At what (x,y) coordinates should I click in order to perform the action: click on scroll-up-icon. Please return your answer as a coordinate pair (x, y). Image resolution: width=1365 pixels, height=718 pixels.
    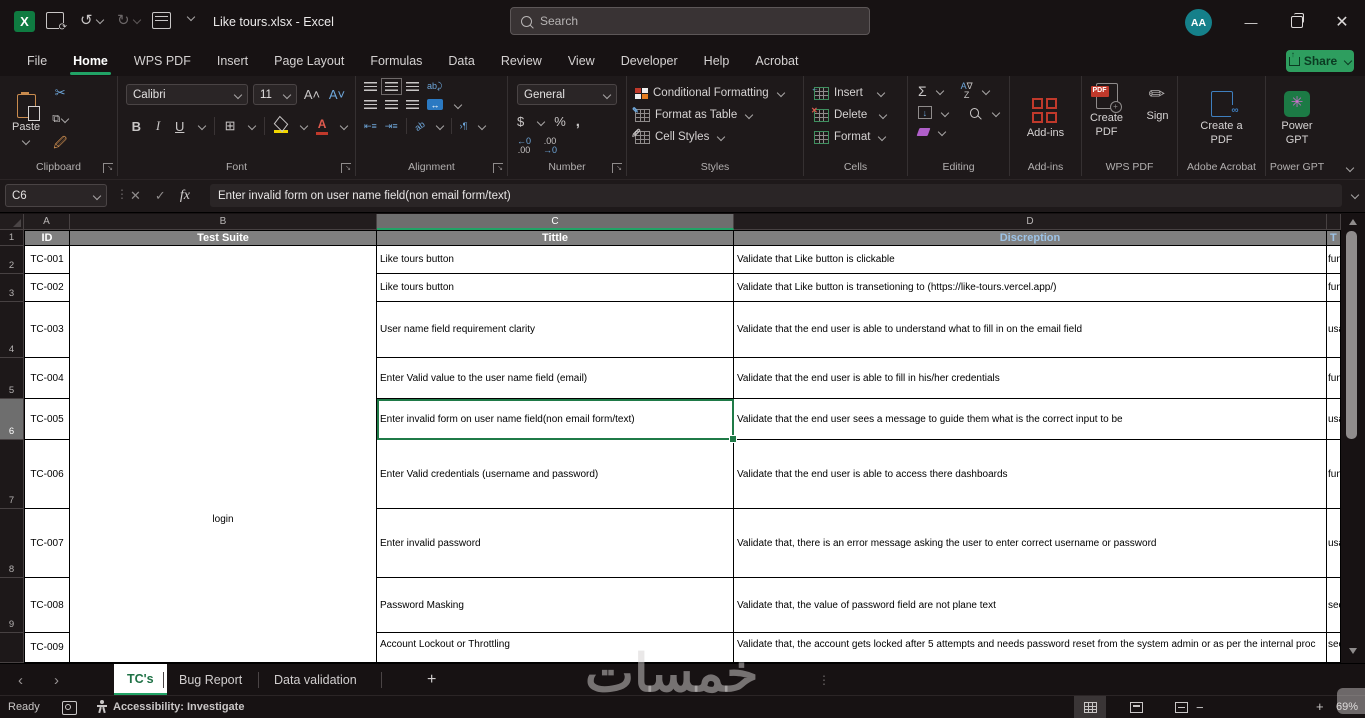
    Looking at the image, I should click on (1353, 222).